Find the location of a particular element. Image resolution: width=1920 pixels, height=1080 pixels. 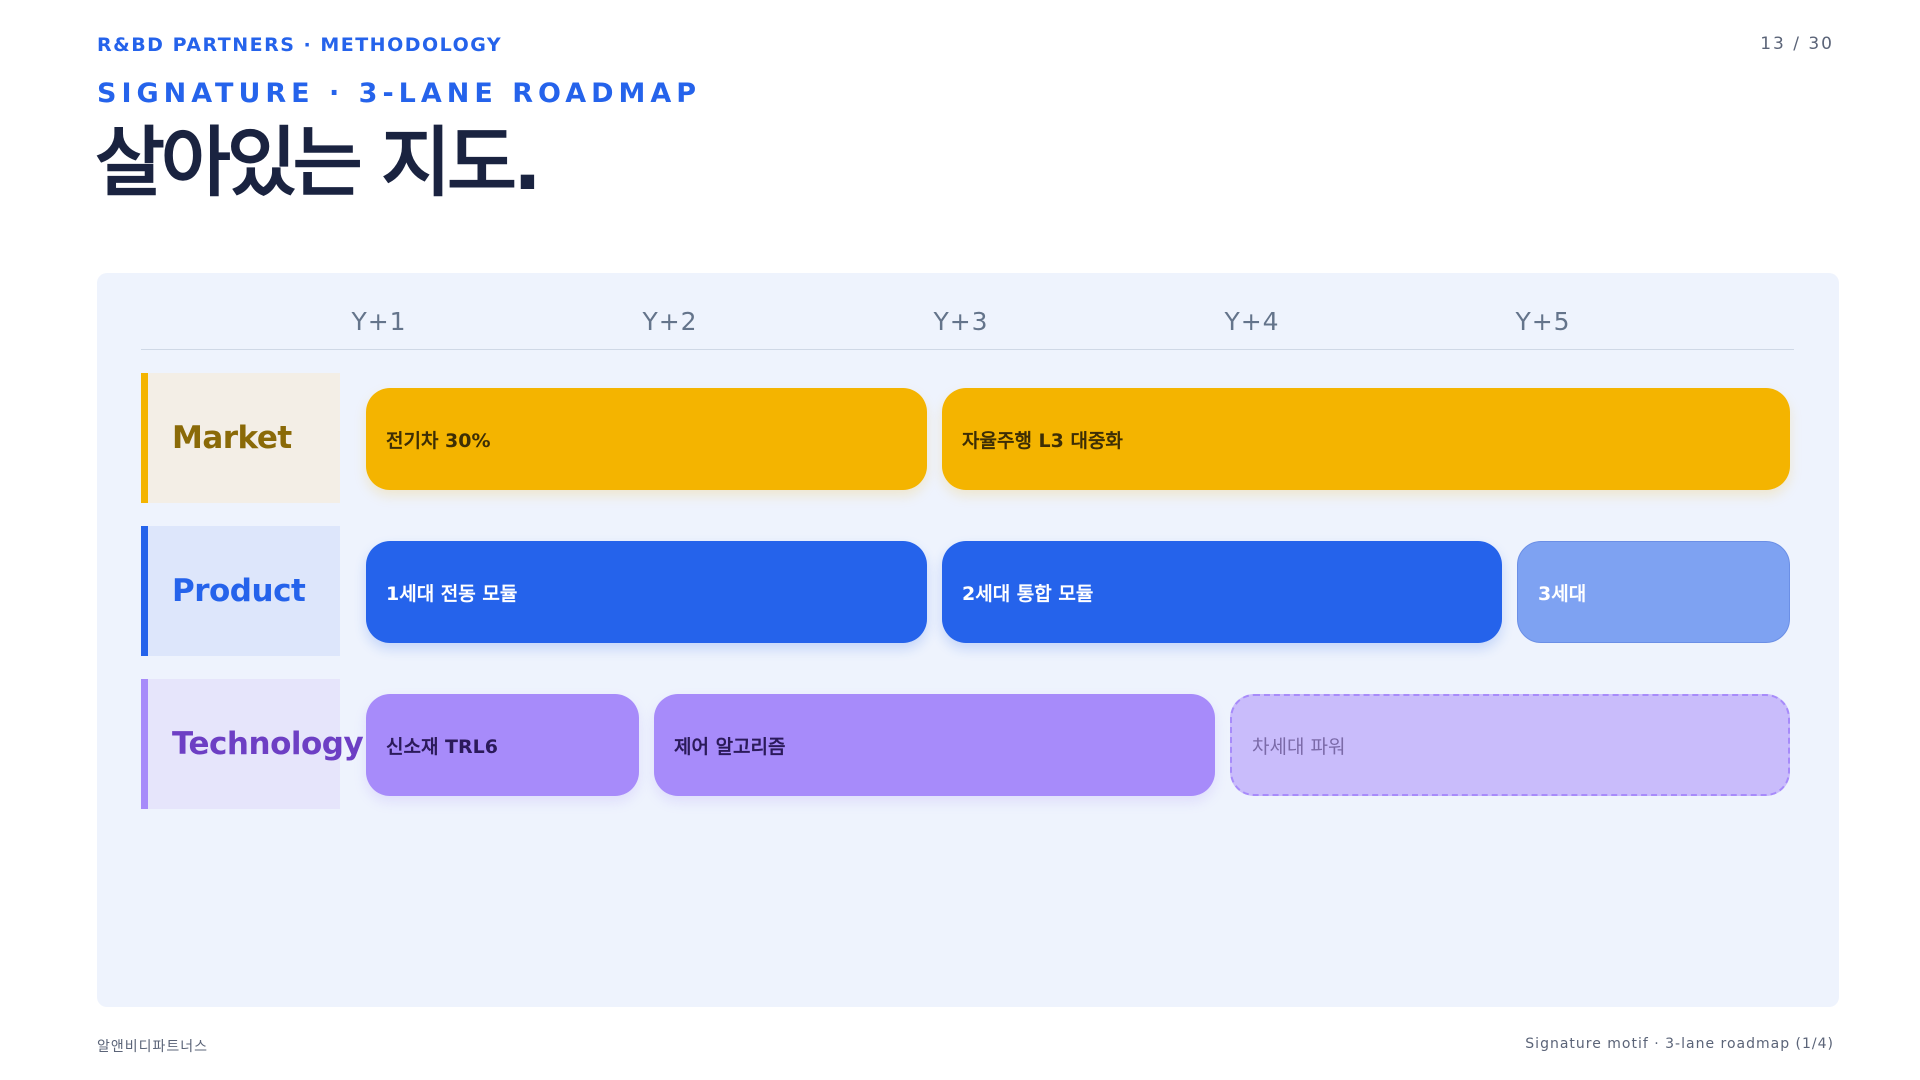

lane-label-technology: Technology is located at coordinates (252, 744).